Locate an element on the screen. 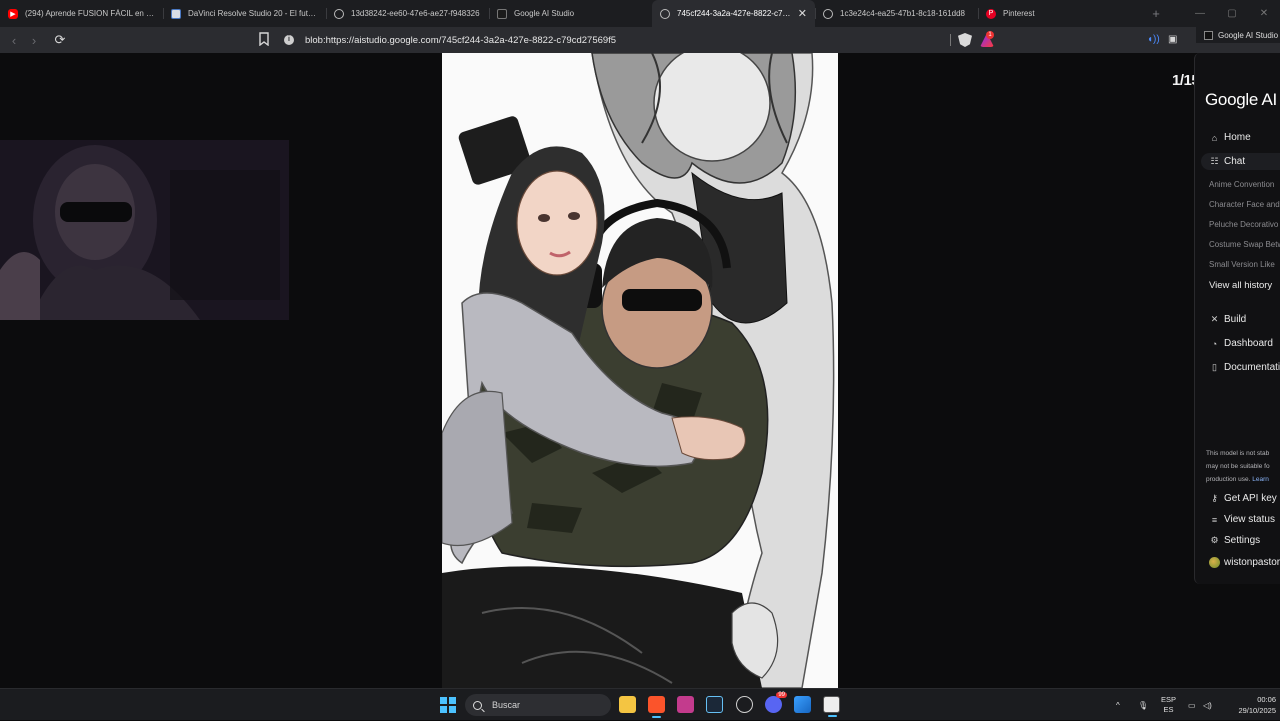 This screenshot has height=721, width=1280. nav-label: Get API key is located at coordinates (1250, 498).